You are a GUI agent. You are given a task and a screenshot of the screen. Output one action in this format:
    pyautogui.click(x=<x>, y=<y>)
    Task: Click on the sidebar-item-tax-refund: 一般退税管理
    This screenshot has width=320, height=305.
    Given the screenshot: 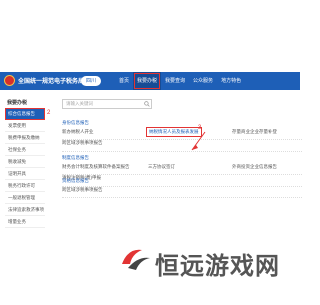 What is the action you would take?
    pyautogui.click(x=25, y=198)
    